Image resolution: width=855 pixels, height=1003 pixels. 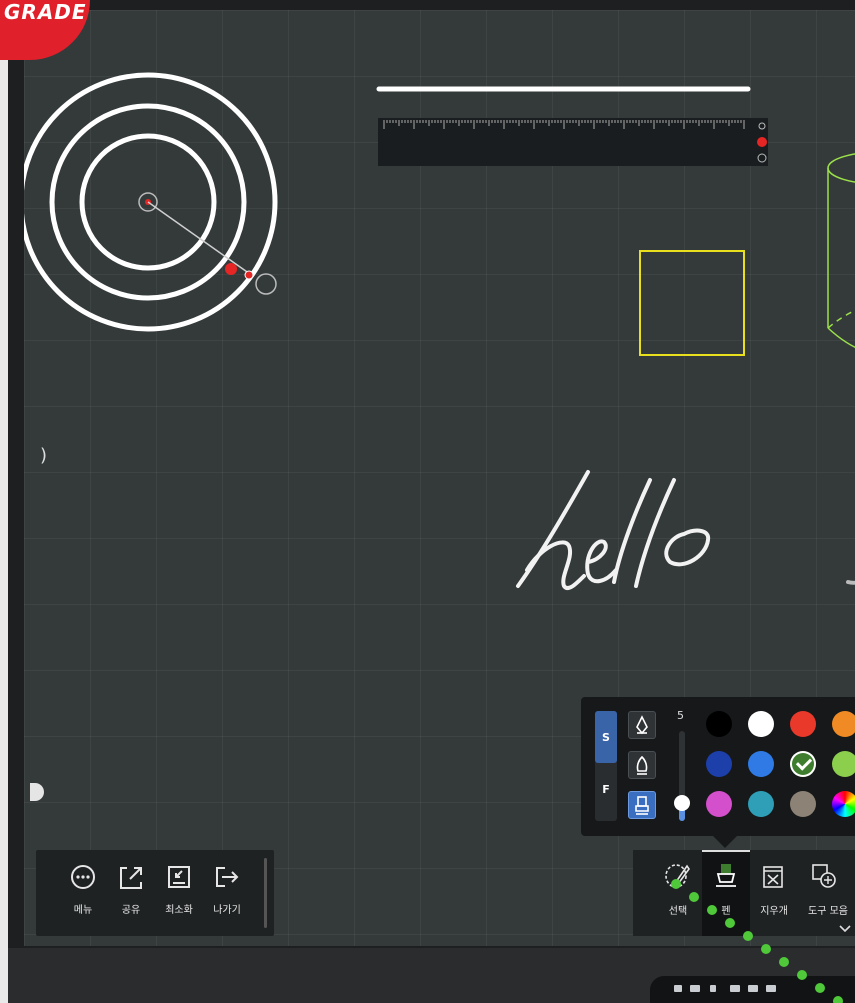 What do you see at coordinates (83, 910) in the screenshot?
I see `menu-label: 메뉴` at bounding box center [83, 910].